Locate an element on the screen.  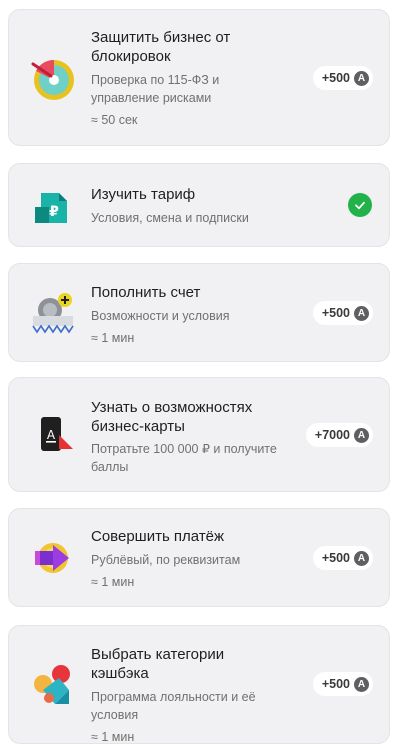
task-subtitle: Программа лояльности и её условия is located at coordinates (173, 706).